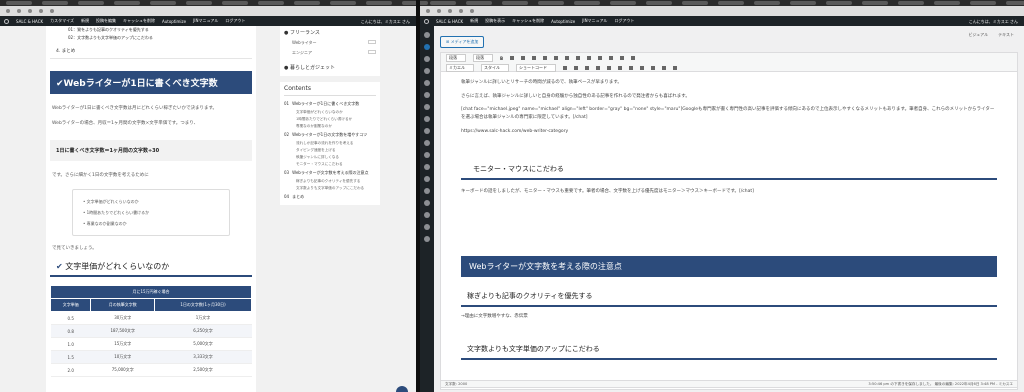  Describe the element at coordinates (330, 164) in the screenshot. I see `contents-subitem: モニター・マウスにこだわる` at that location.